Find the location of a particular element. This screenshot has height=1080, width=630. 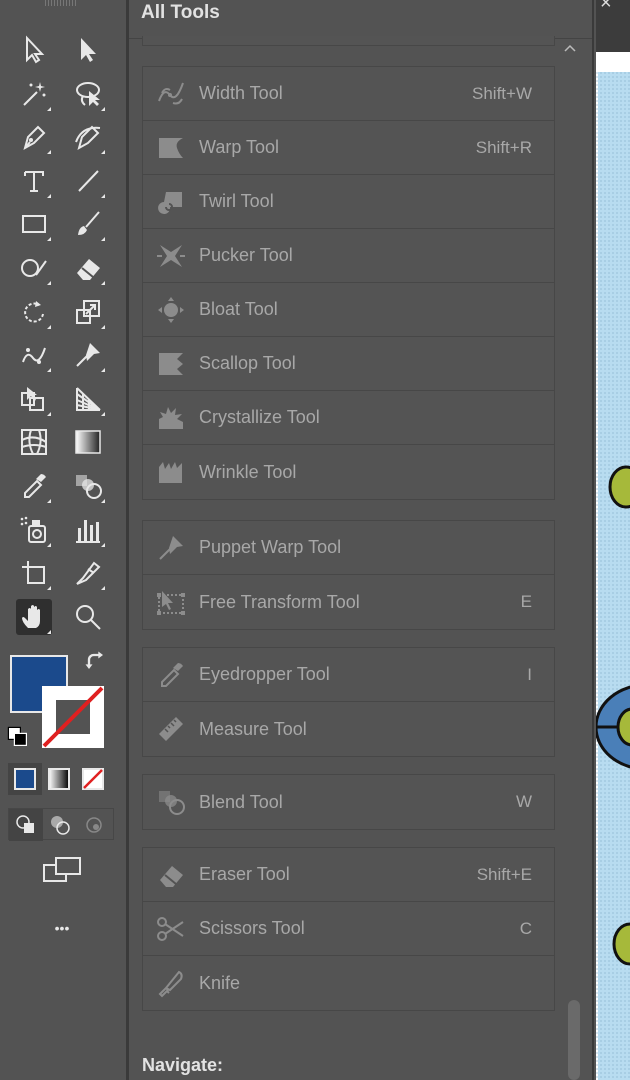

draw-mode-row is located at coordinates (61, 824).